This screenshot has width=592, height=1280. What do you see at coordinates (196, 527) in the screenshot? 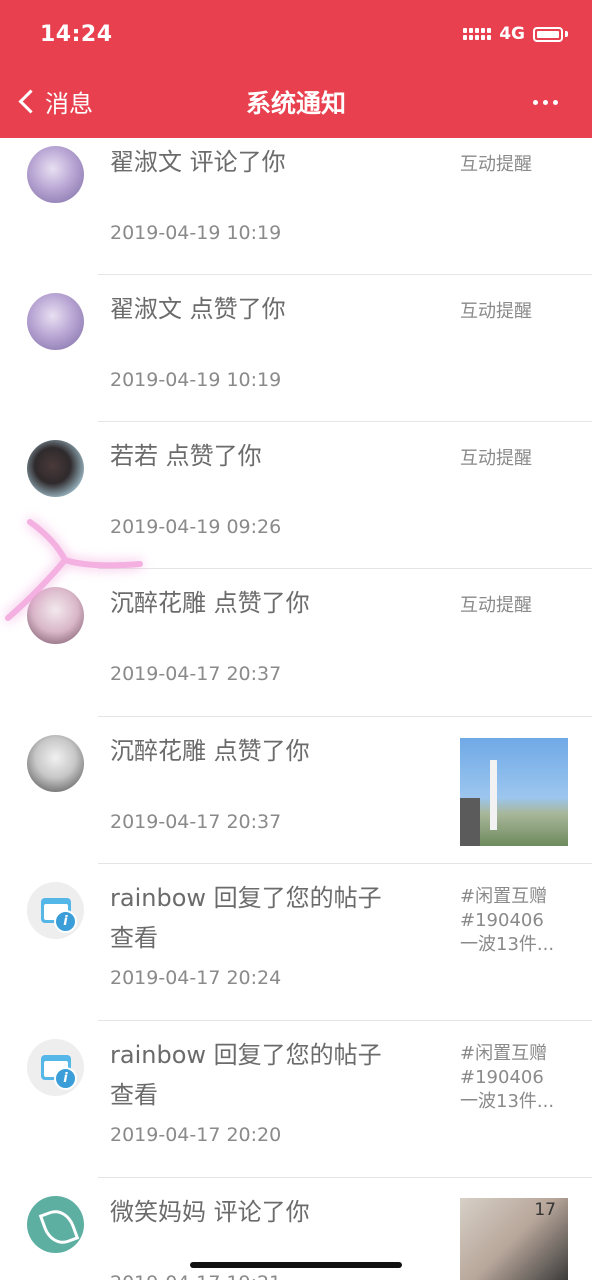
I see `notification-time: 2019-04-19 09:26` at bounding box center [196, 527].